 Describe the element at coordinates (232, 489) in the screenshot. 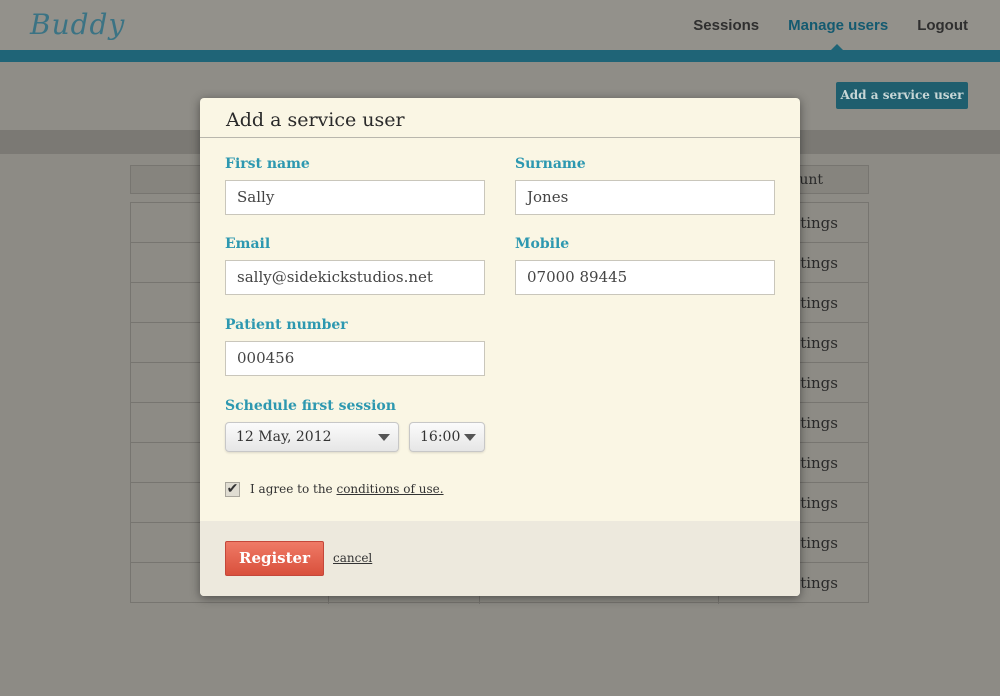

I see `agree-checkbox: ✔` at that location.